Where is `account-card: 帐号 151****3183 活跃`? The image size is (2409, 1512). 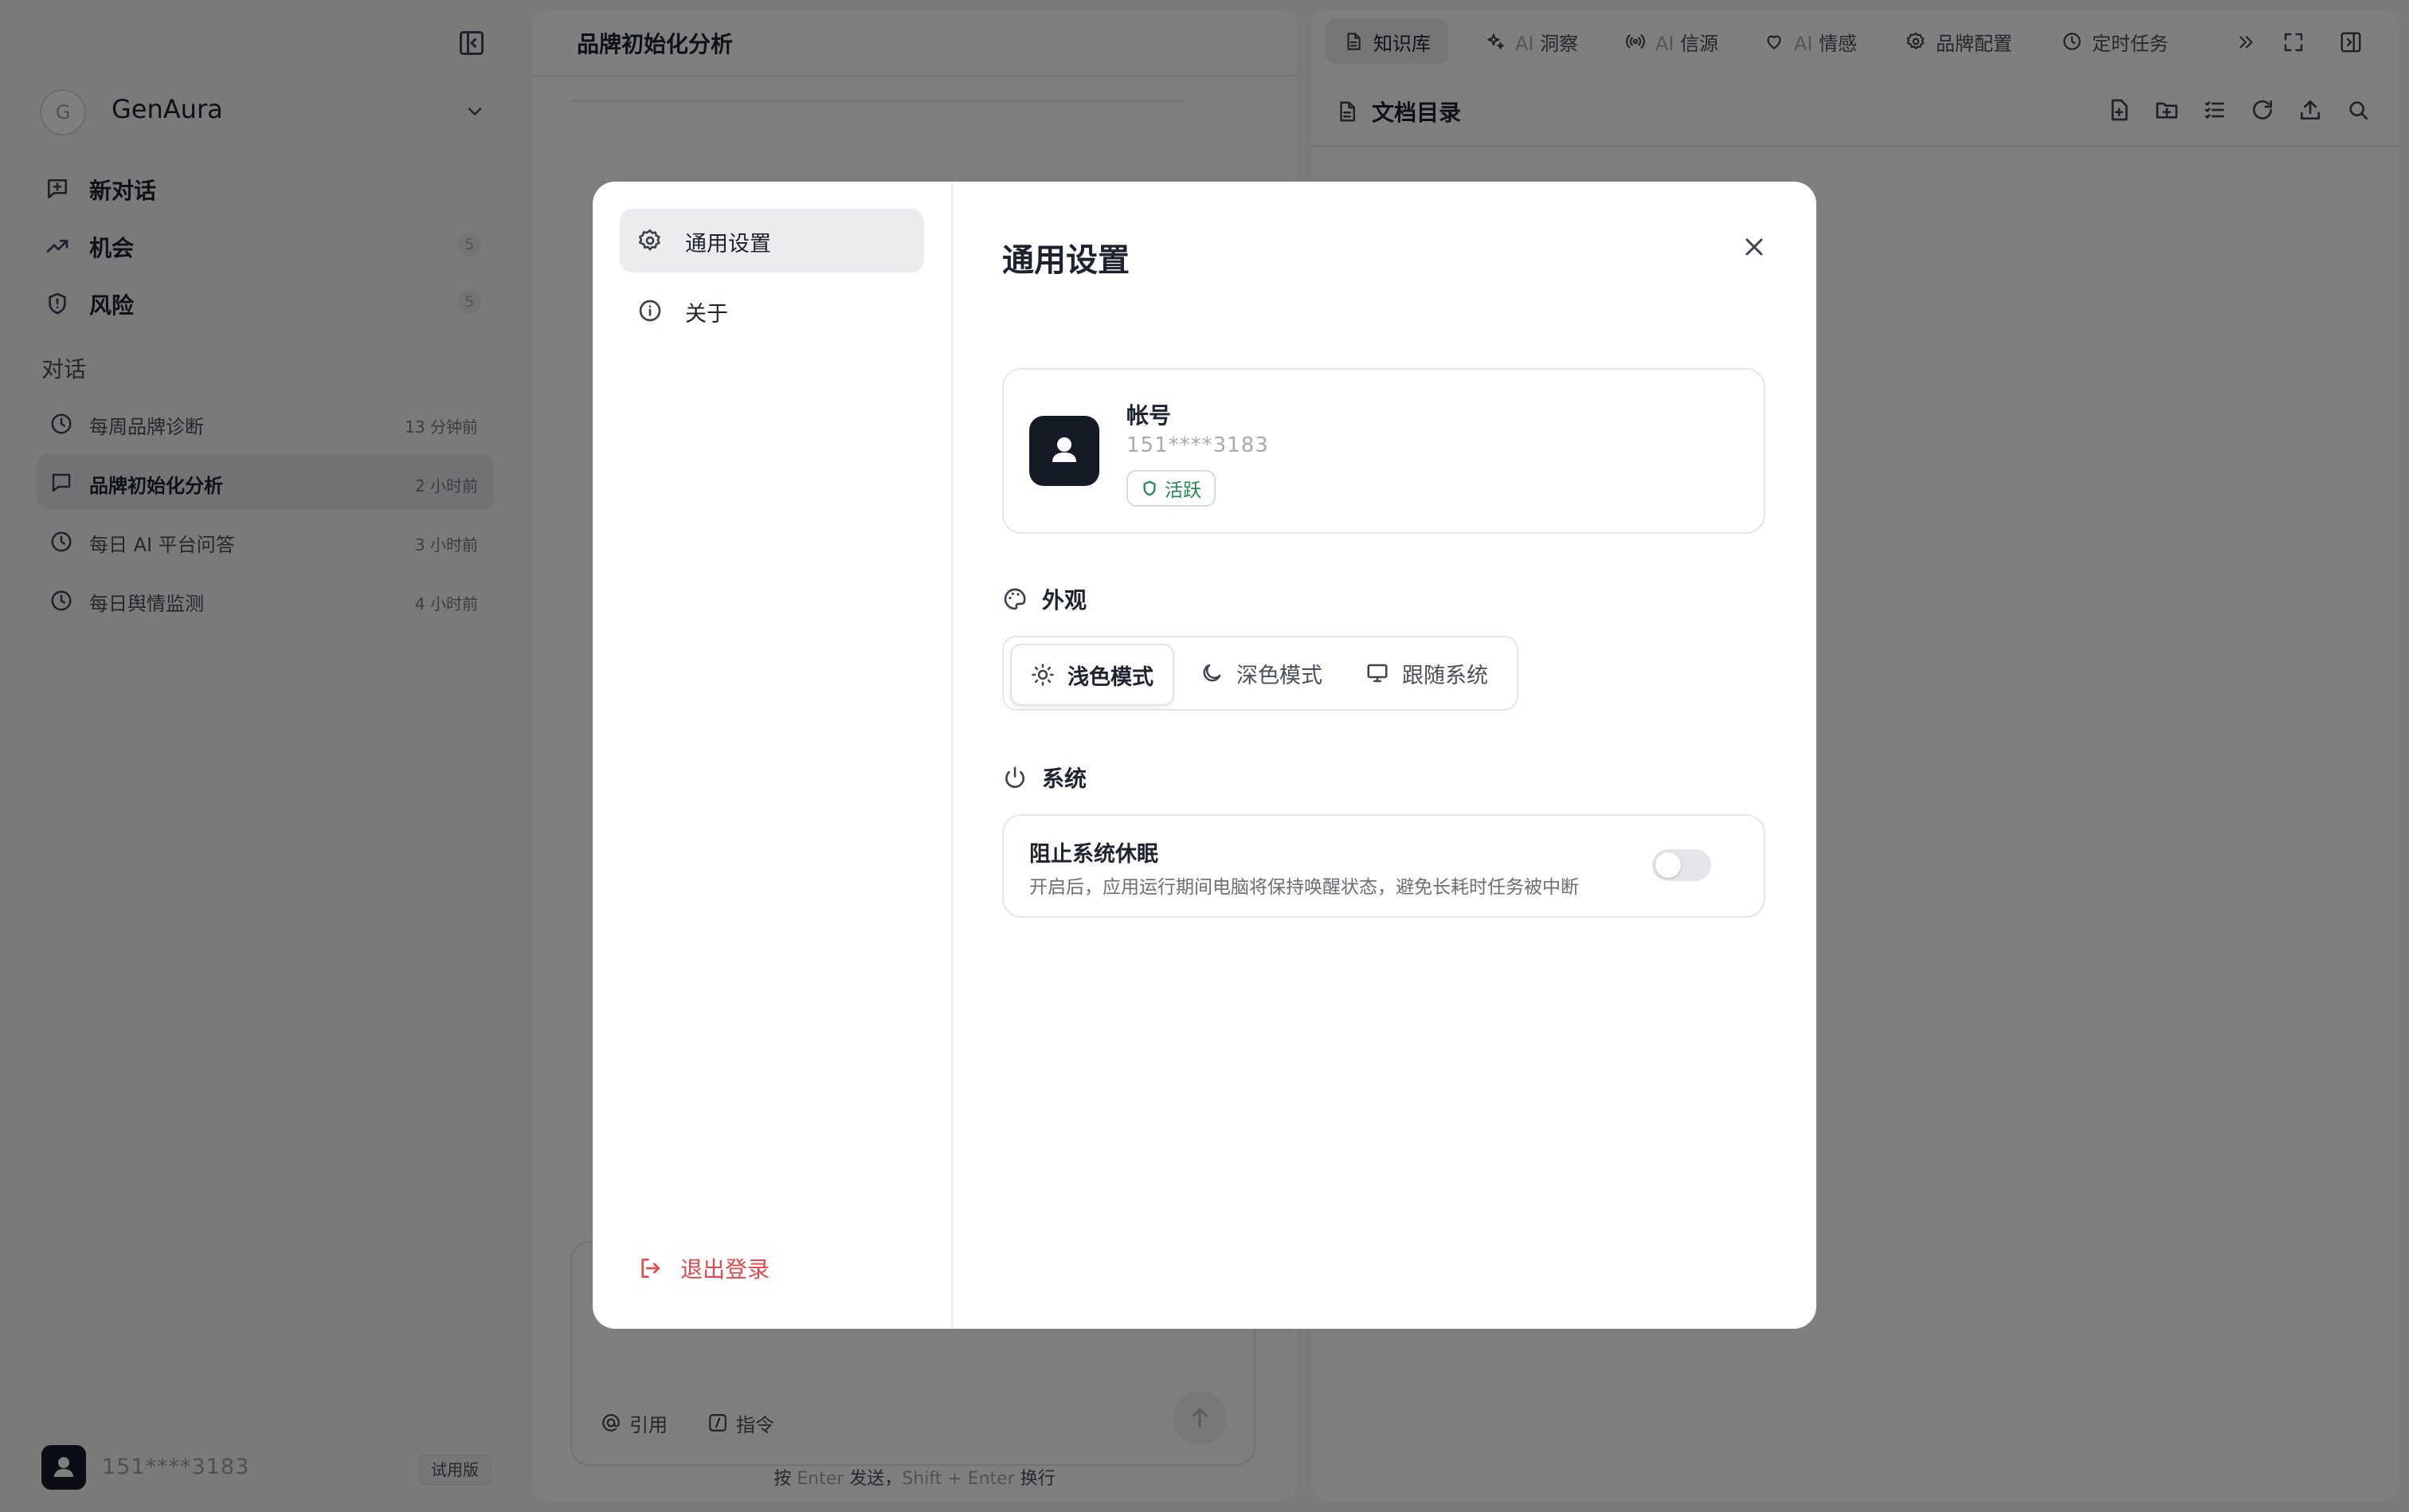
account-card: 帐号 151****3183 活跃 is located at coordinates (1383, 451).